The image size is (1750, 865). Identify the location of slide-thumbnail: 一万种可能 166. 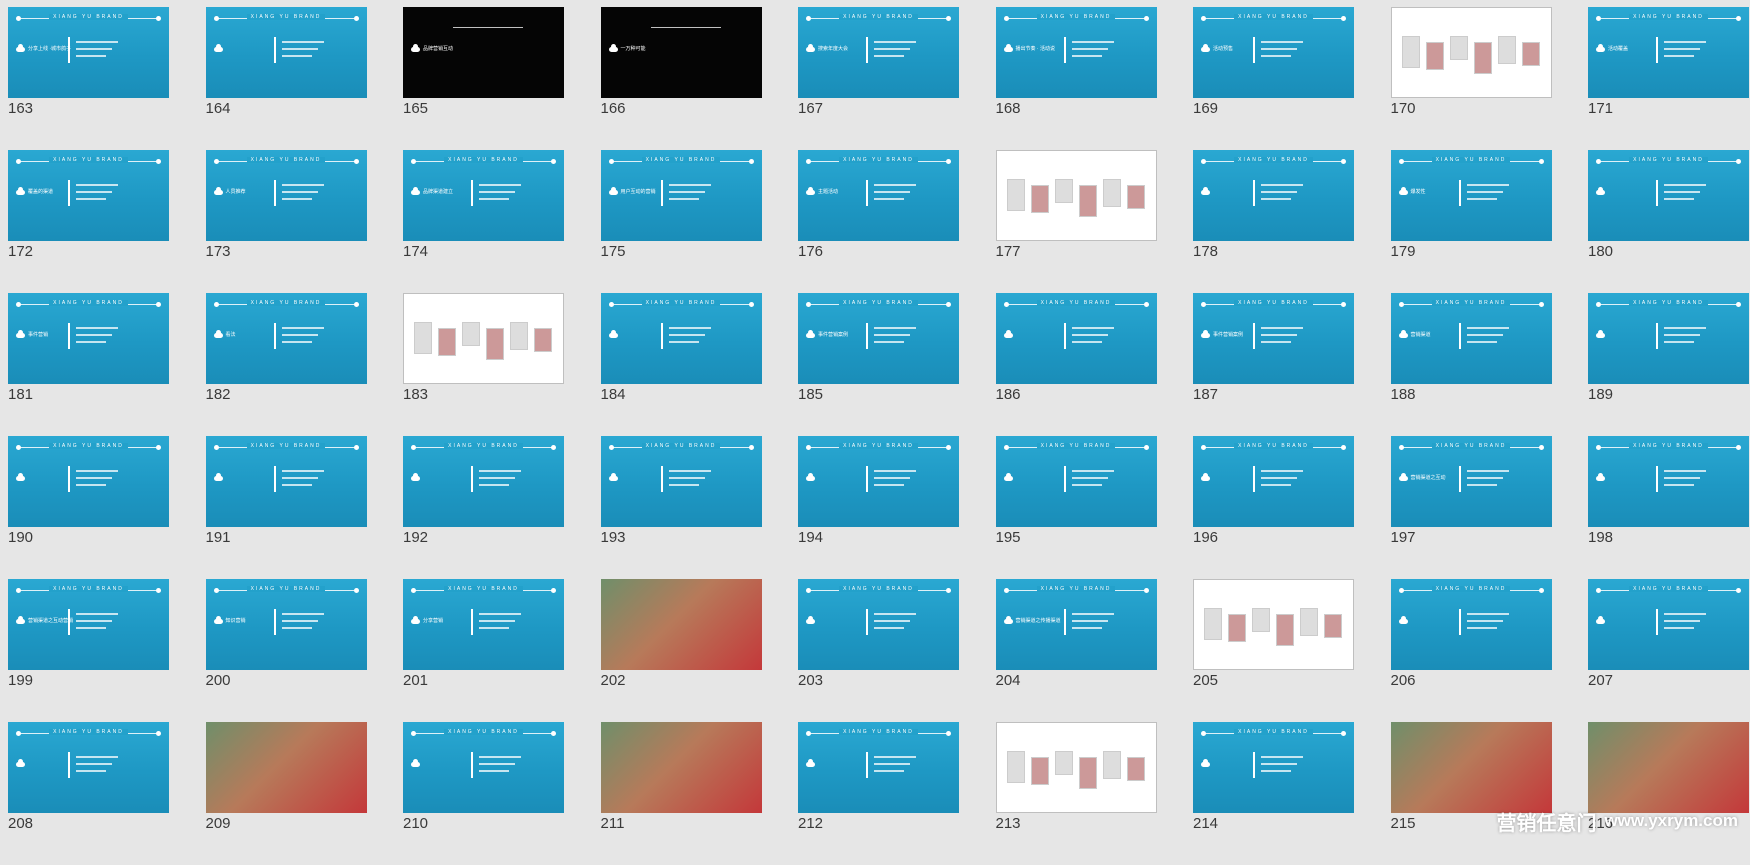
(681, 78).